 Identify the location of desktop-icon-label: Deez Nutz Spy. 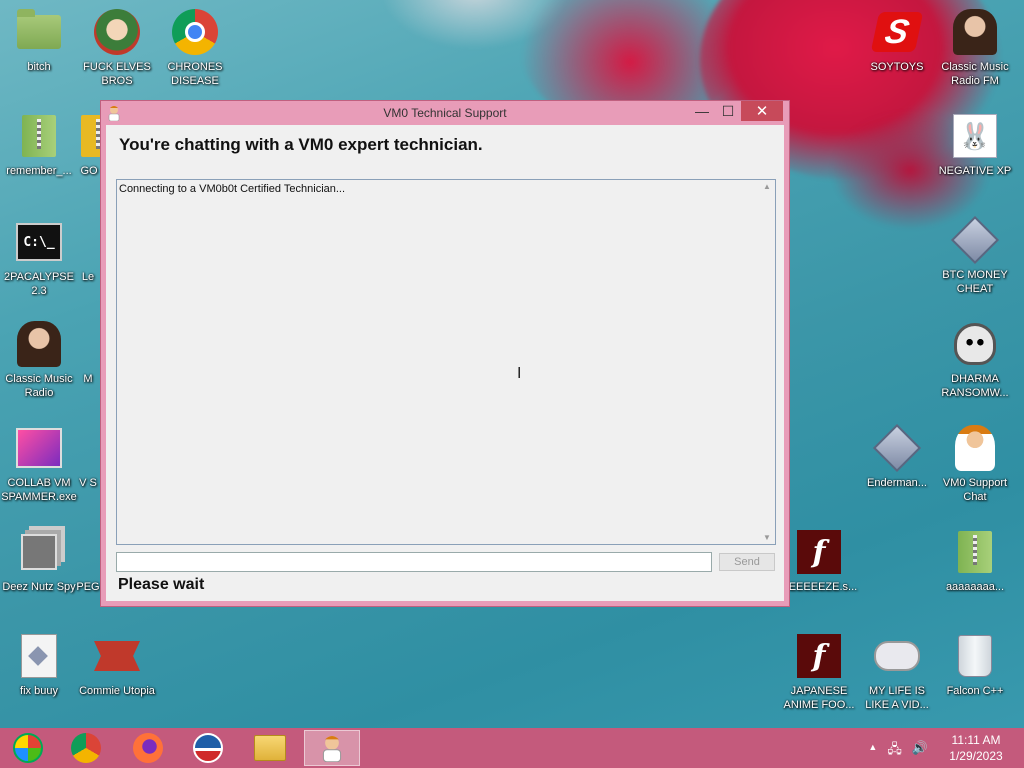
(39, 587).